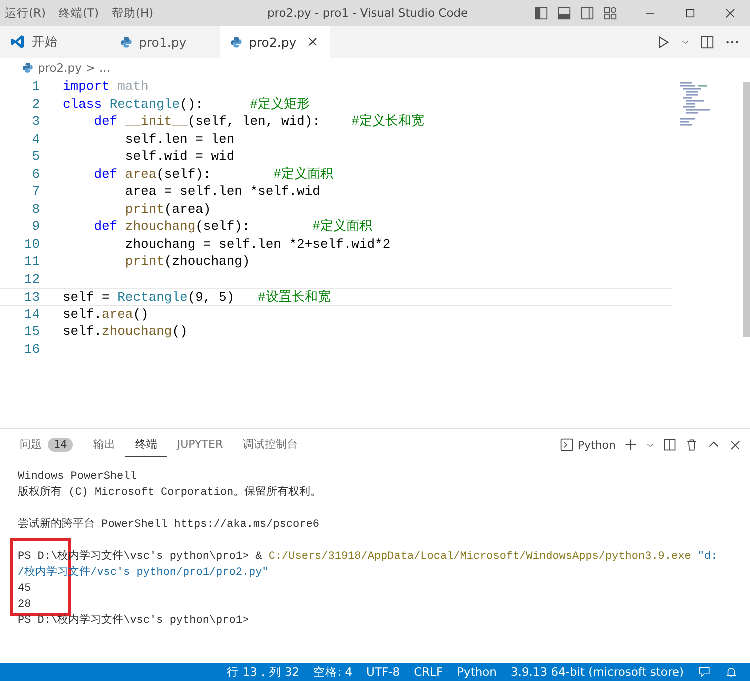  I want to click on code-line: print(area), so click(168, 209).